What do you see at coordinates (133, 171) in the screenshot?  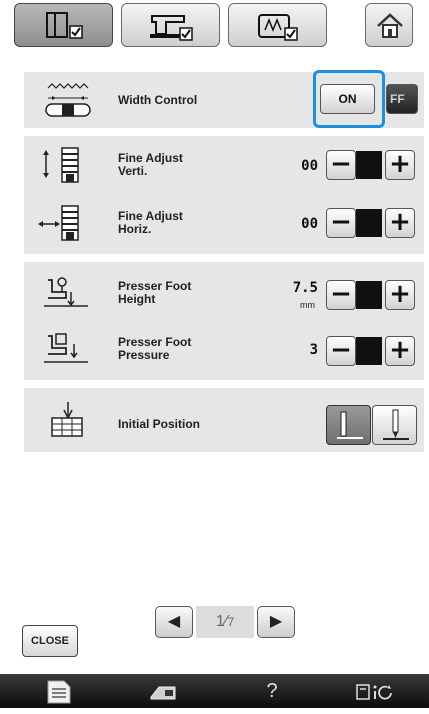 I see `fine-adjust-vert-label-line2: Verti.` at bounding box center [133, 171].